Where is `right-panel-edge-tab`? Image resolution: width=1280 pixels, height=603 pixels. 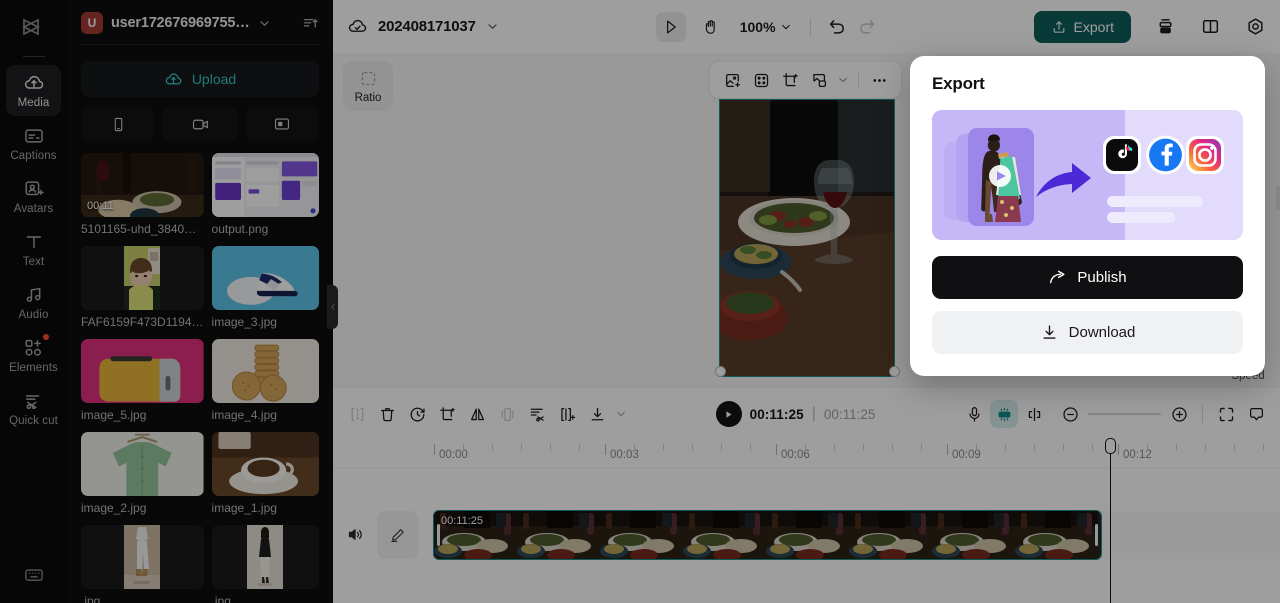
right-panel-edge-tab is located at coordinates (1278, 198).